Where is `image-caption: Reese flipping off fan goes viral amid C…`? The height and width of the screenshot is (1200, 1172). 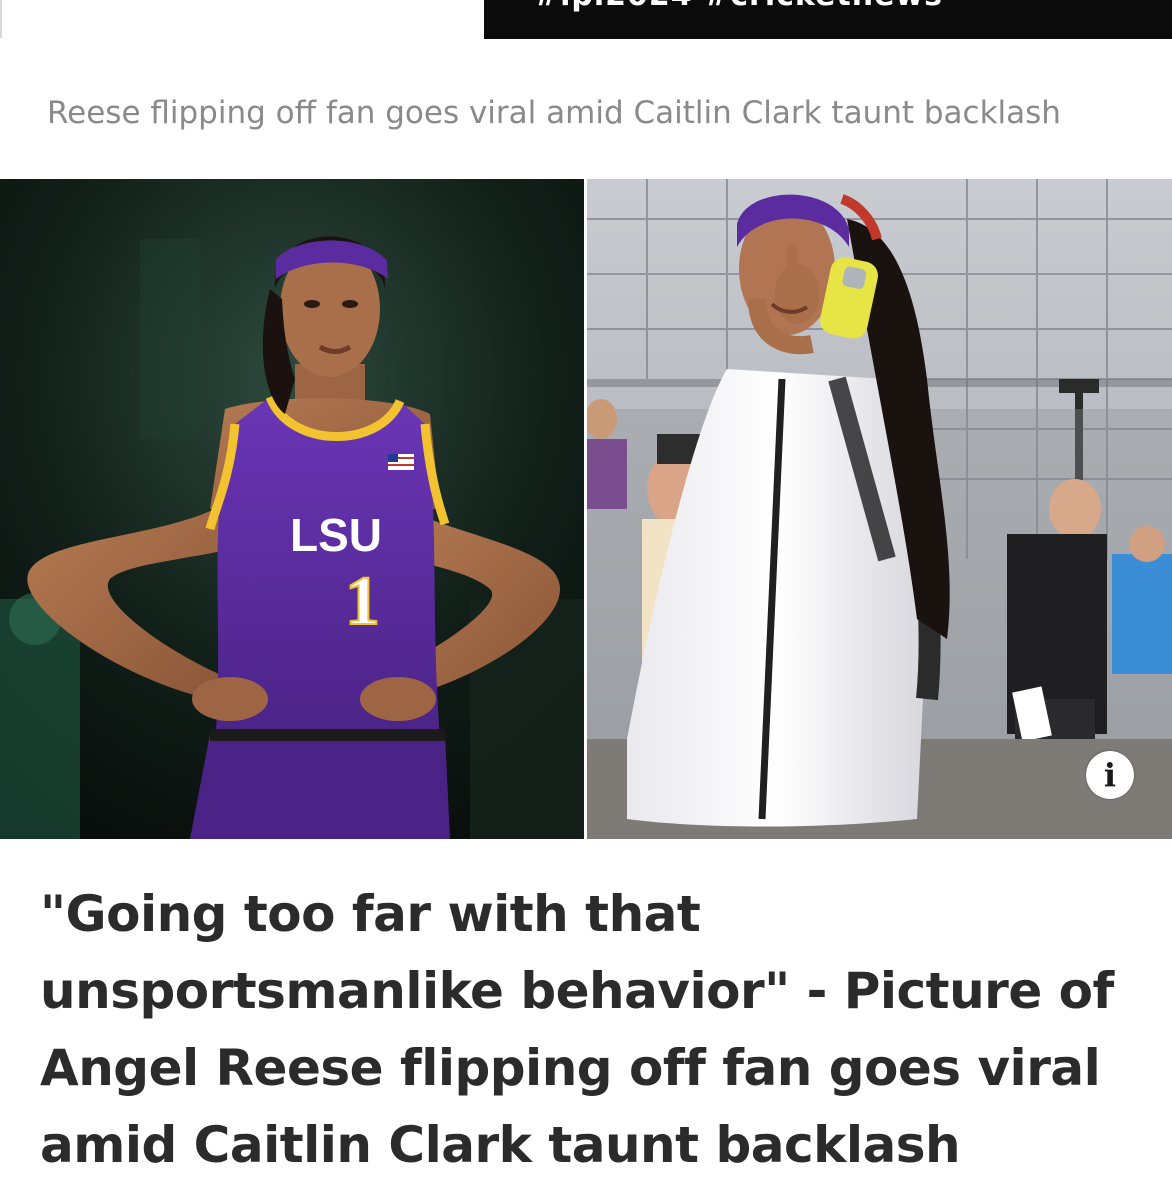 image-caption: Reese flipping off fan goes viral amid C… is located at coordinates (554, 113).